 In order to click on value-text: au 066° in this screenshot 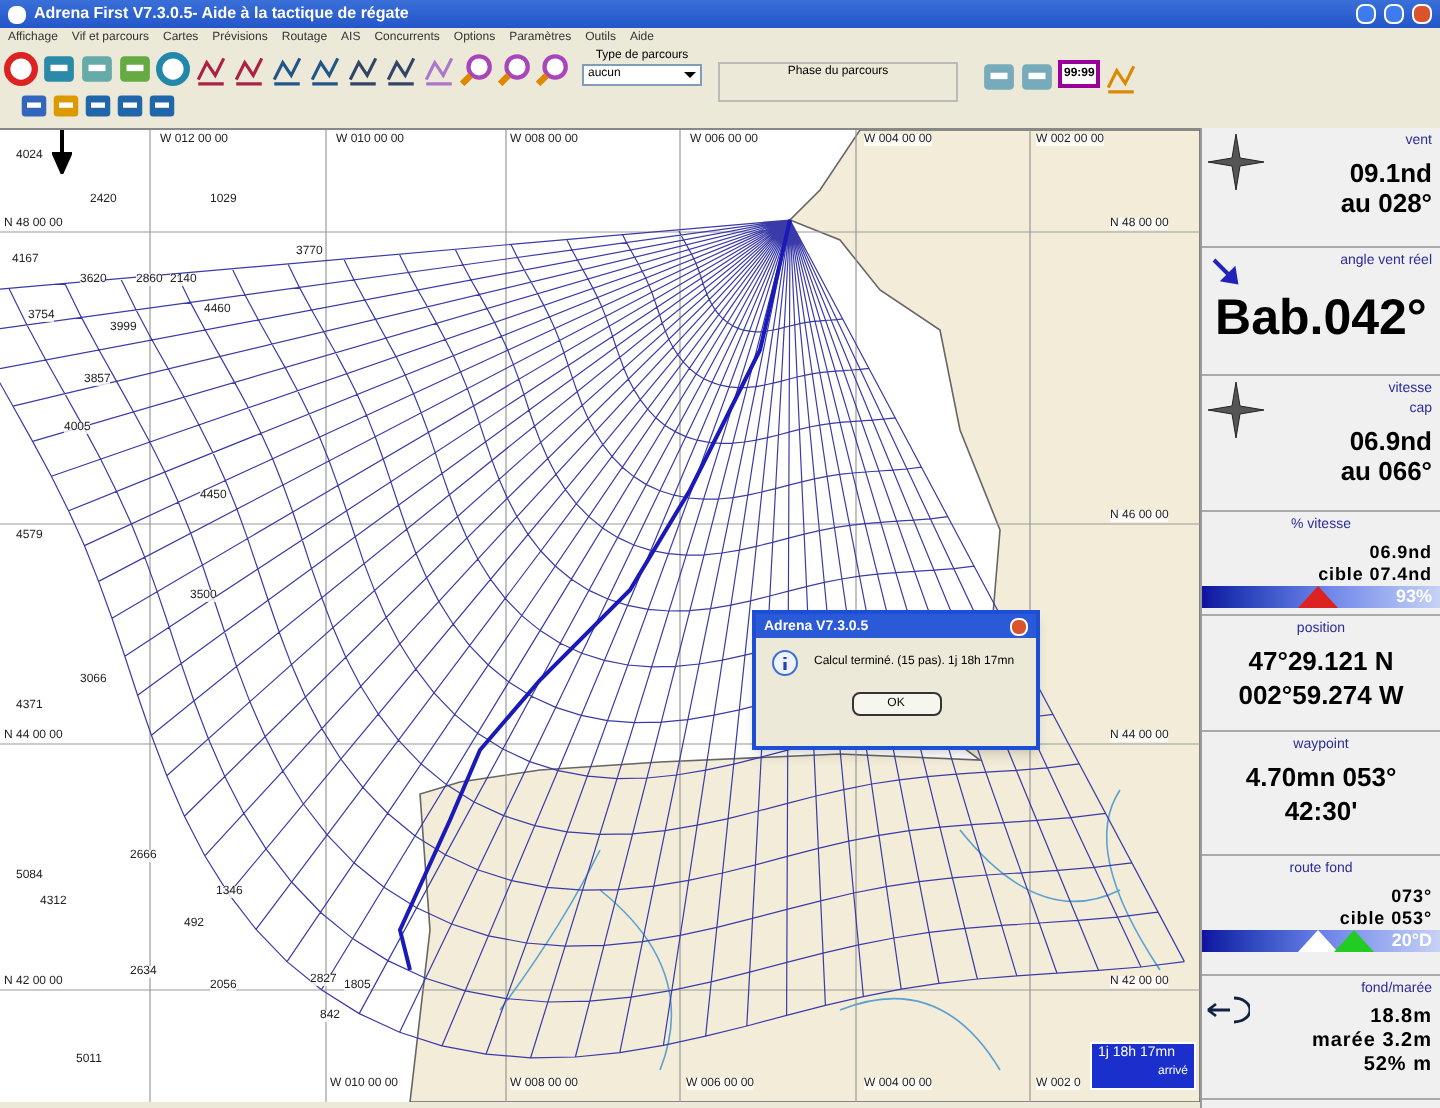, I will do `click(1385, 471)`.